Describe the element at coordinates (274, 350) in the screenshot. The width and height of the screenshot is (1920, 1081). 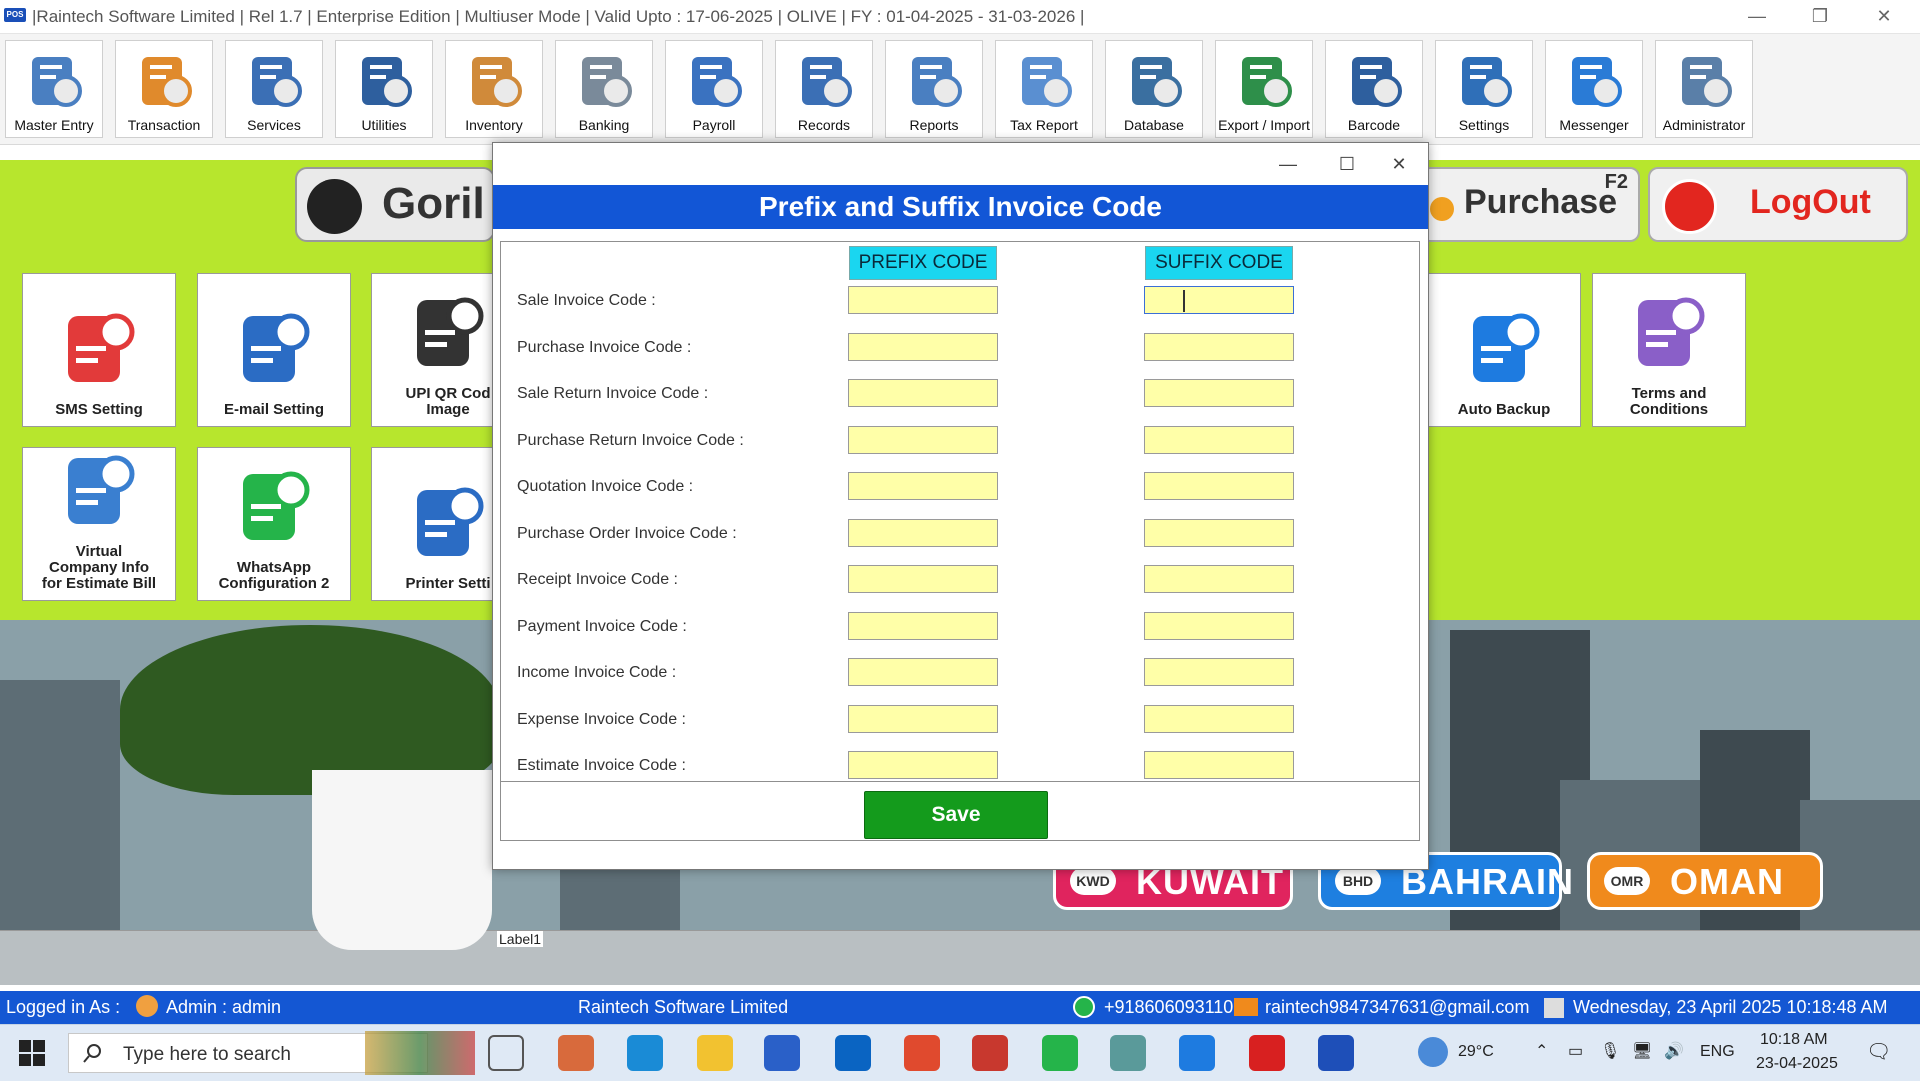
I see `tile-email-setting: E-mail Setting` at that location.